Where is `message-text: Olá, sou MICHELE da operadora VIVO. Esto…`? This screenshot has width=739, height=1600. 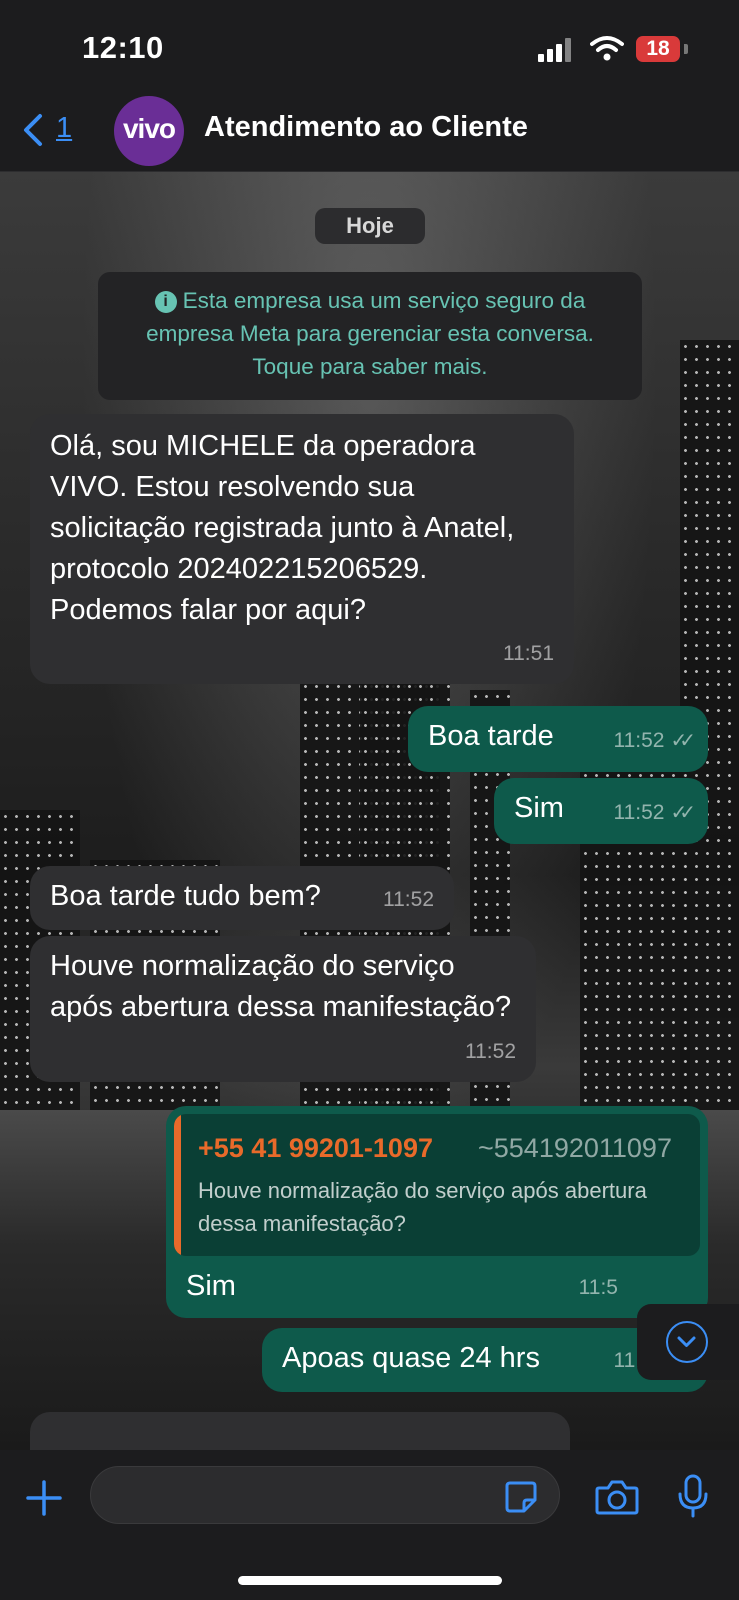 message-text: Olá, sou MICHELE da operadora VIVO. Esto… is located at coordinates (282, 528).